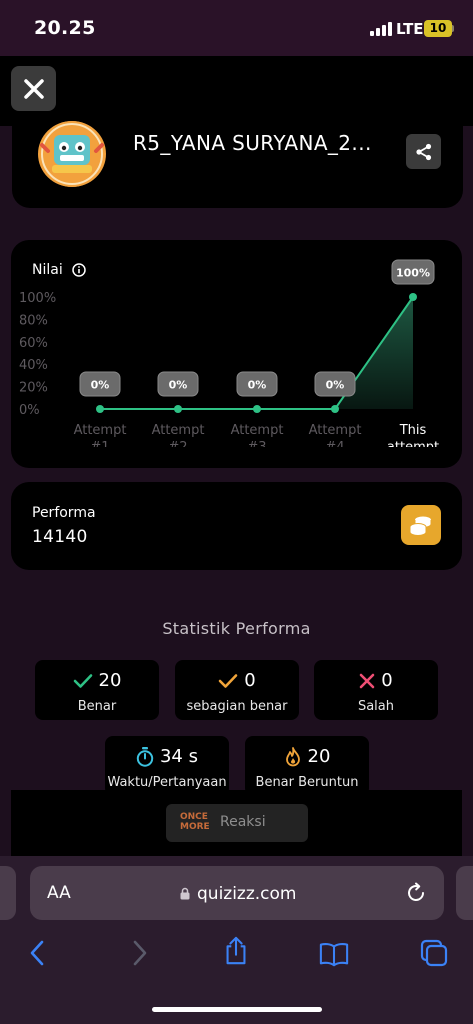  What do you see at coordinates (97, 706) in the screenshot?
I see `stat-correct-label: Benar` at bounding box center [97, 706].